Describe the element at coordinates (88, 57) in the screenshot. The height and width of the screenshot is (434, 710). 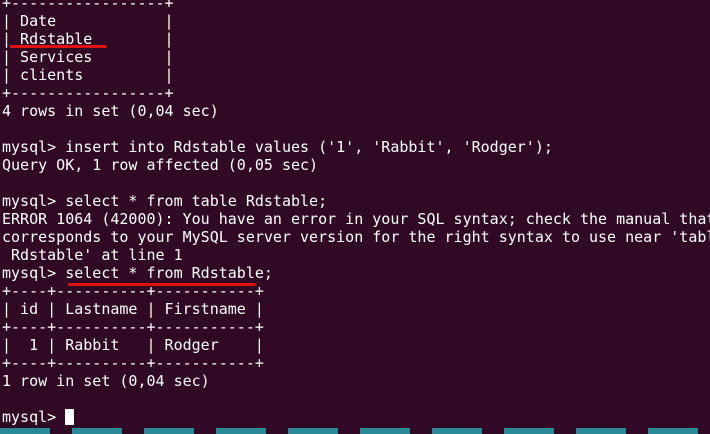
I see `terminal-line: | Services |` at that location.